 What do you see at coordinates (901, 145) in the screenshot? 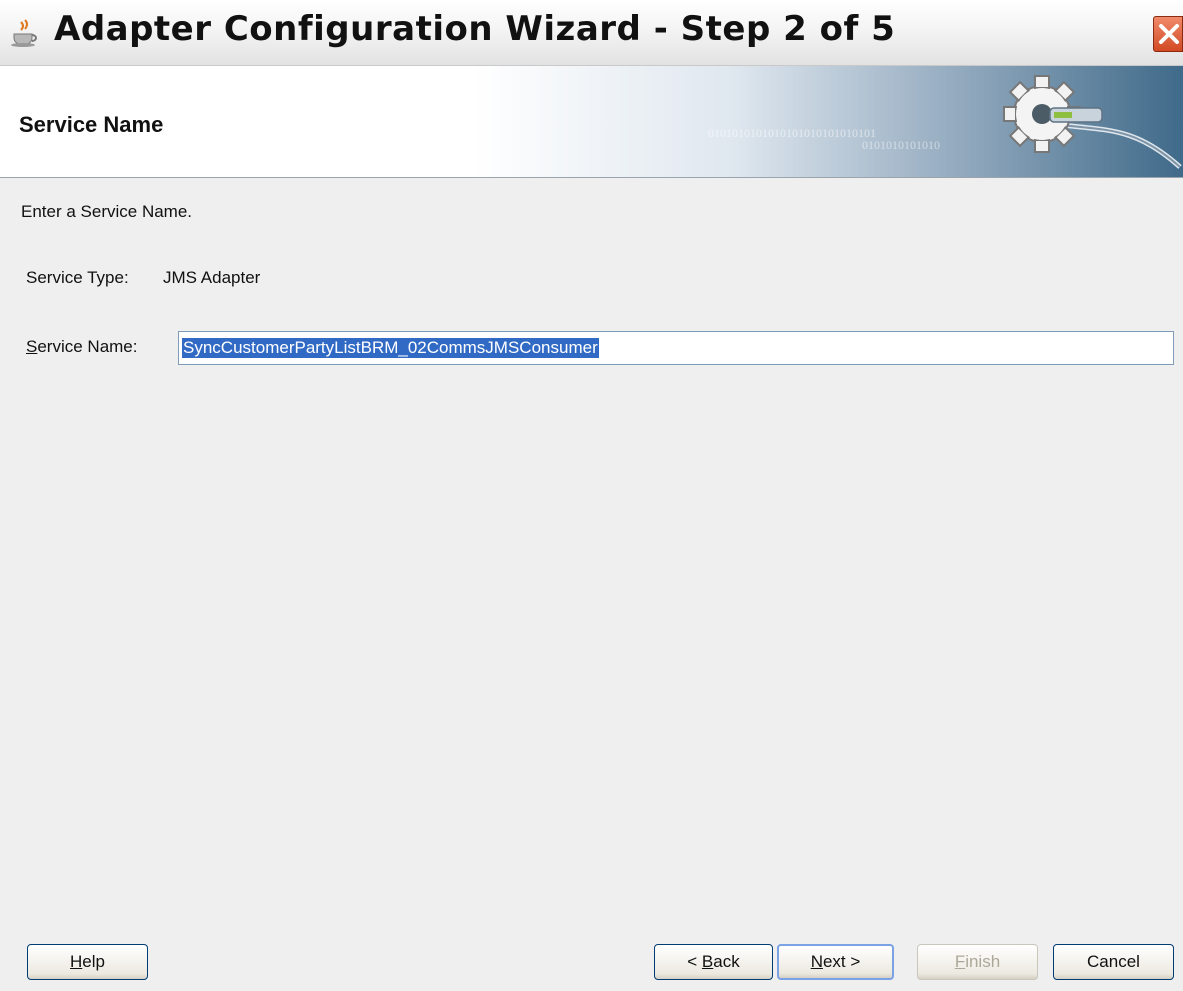
I see `banner-binary-decoration-2: 0101010101010` at bounding box center [901, 145].